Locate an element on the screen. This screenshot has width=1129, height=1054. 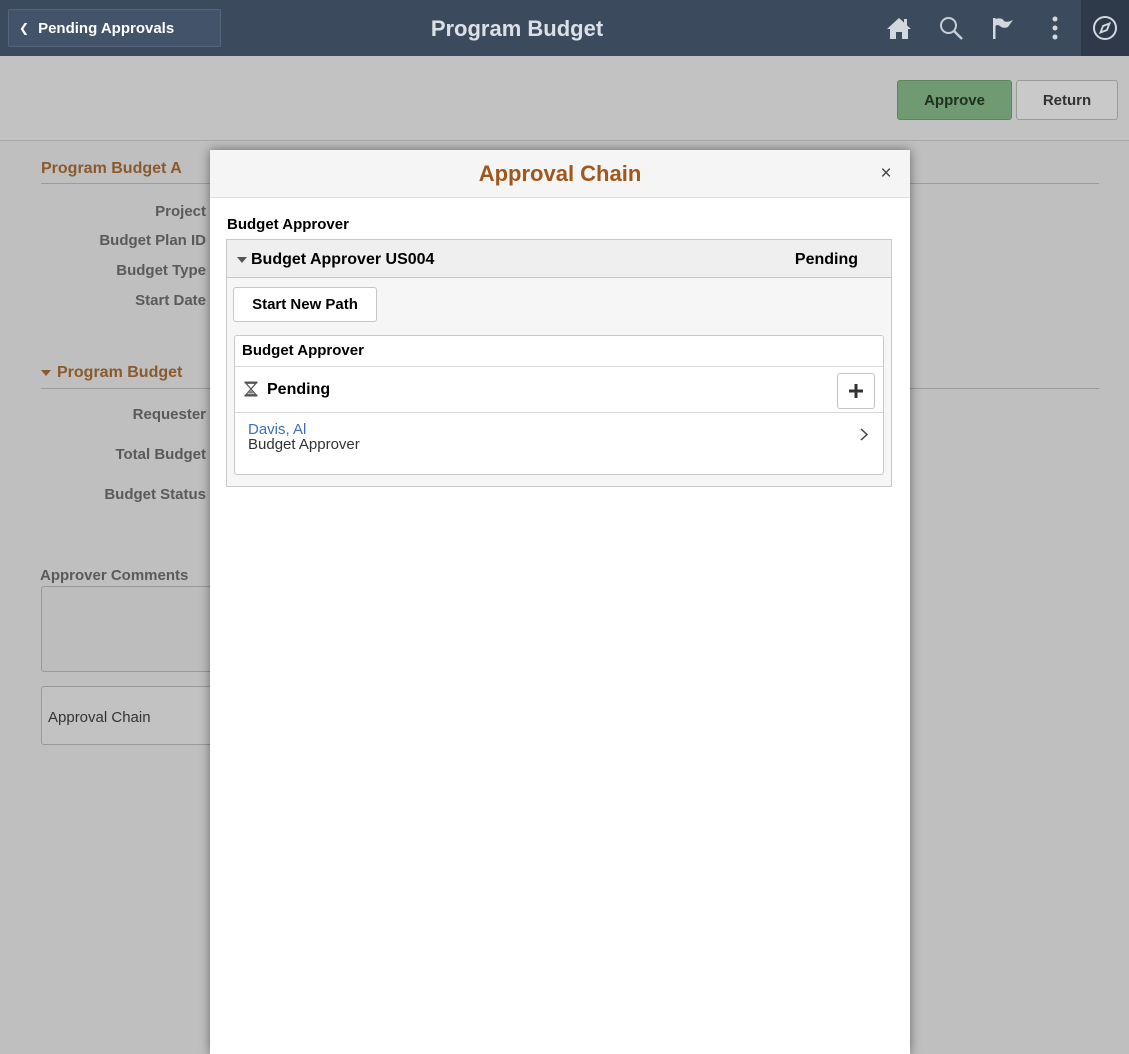
add-approver-button is located at coordinates (856, 391).